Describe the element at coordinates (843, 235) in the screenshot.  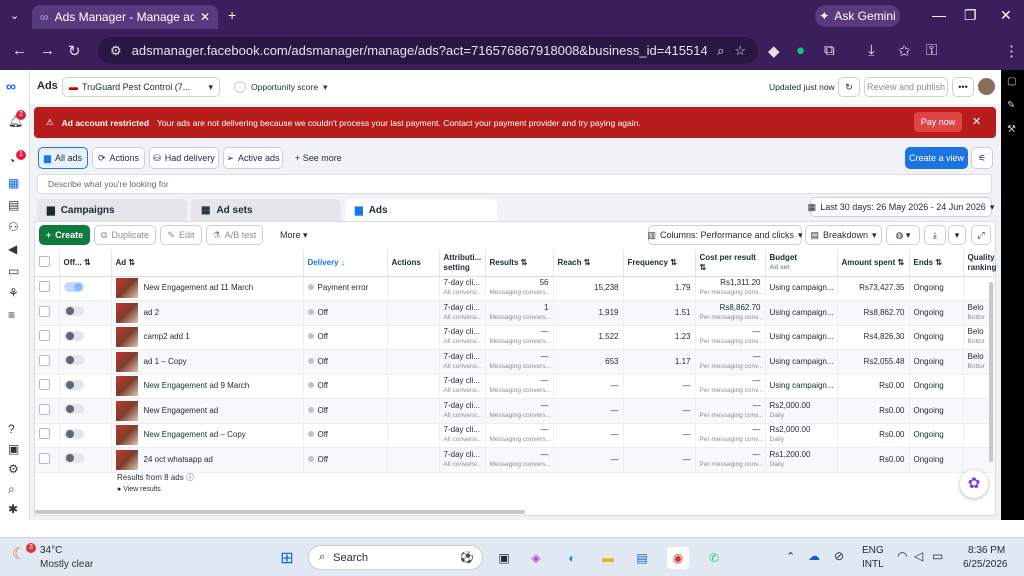
I see `breakdown-selector: ▤ Breakdown ▾` at that location.